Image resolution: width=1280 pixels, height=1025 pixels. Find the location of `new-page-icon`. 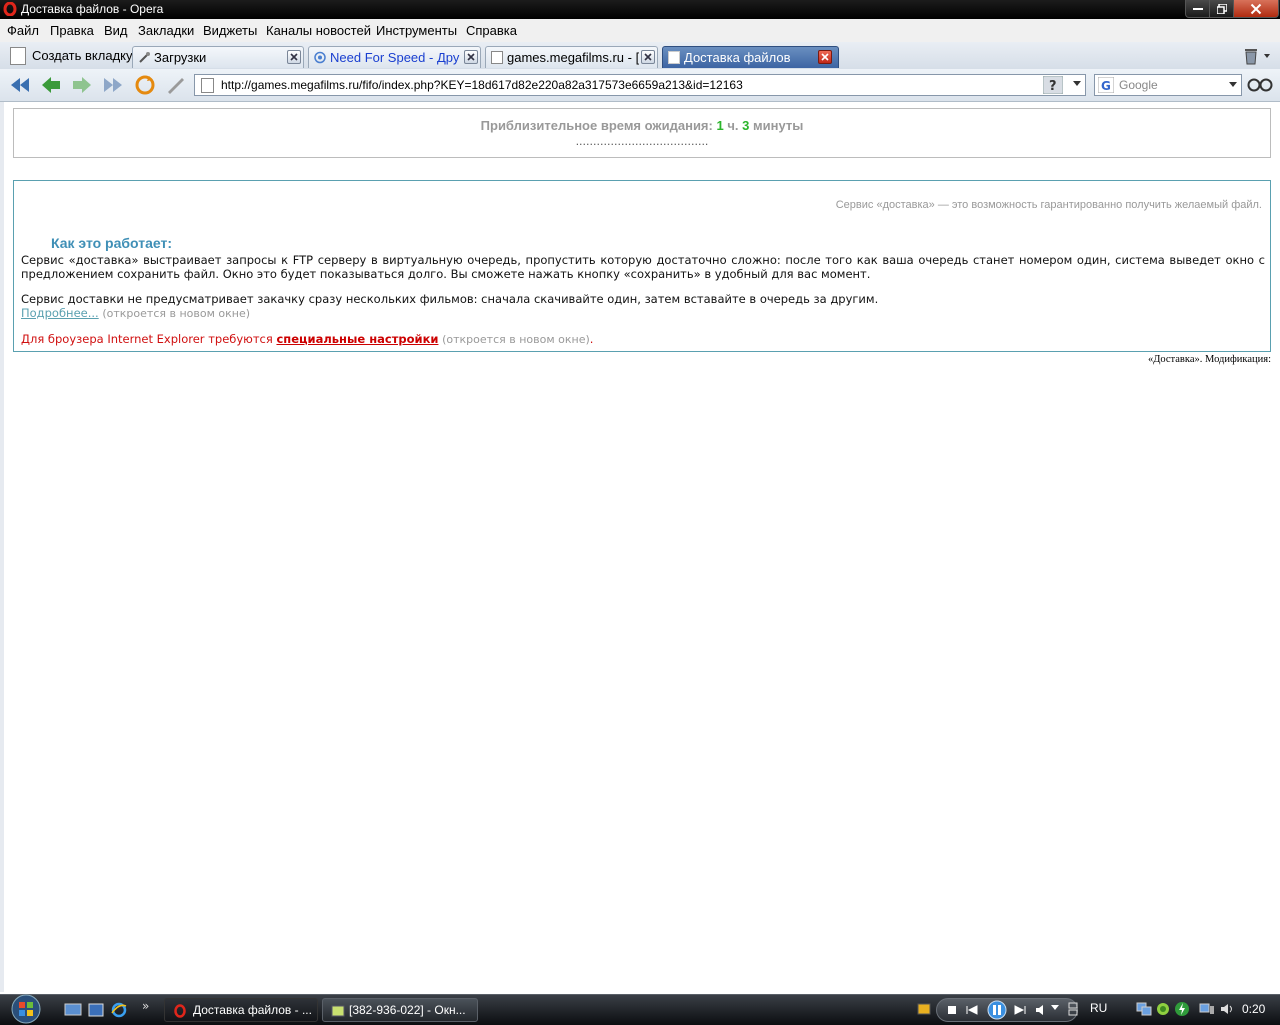

new-page-icon is located at coordinates (18, 56).